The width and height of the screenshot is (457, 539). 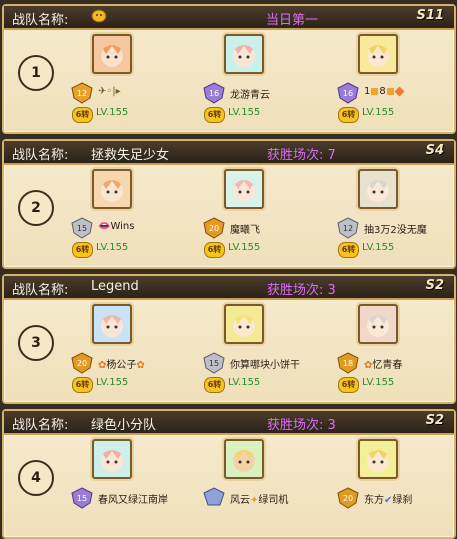 I want to click on gem-icon, so click(x=399, y=91).